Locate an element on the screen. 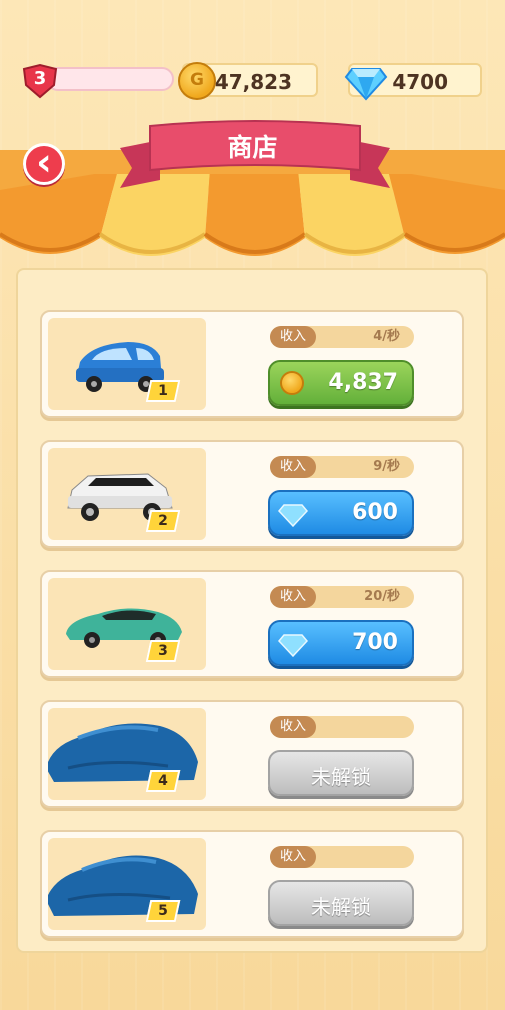 The height and width of the screenshot is (1010, 505). car-3-image is located at coordinates (124, 628).